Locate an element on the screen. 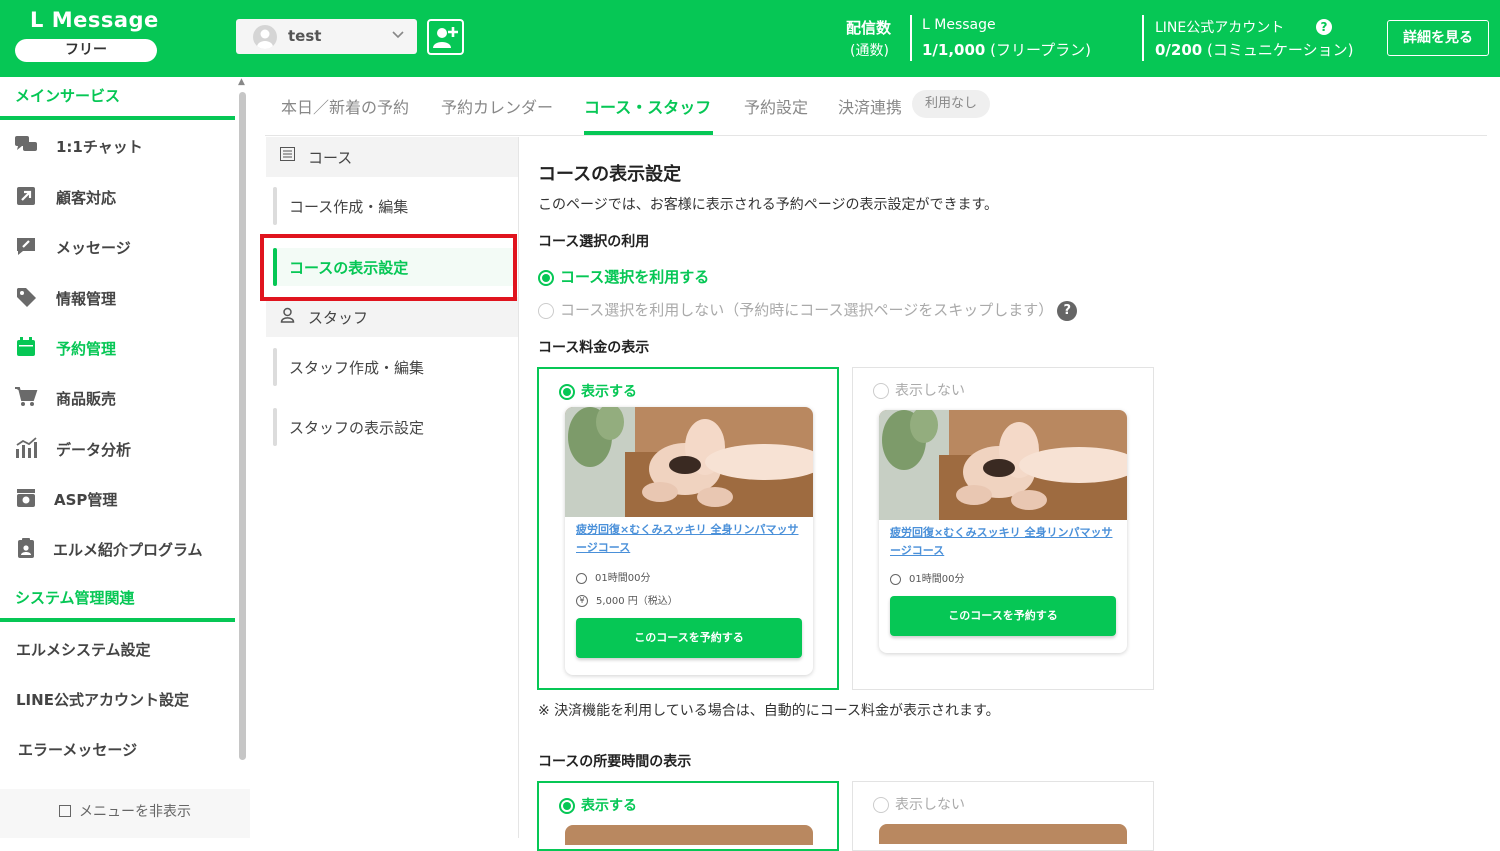 The width and height of the screenshot is (1500, 851). scroll-up-arrow: ▲ is located at coordinates (241, 82).